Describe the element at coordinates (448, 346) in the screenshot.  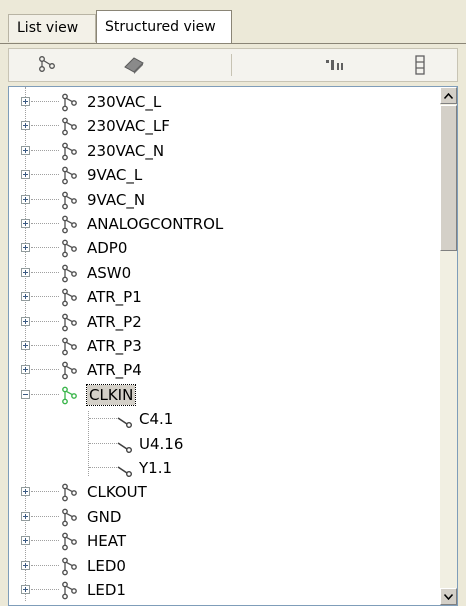
I see `vertical-scrollbar` at that location.